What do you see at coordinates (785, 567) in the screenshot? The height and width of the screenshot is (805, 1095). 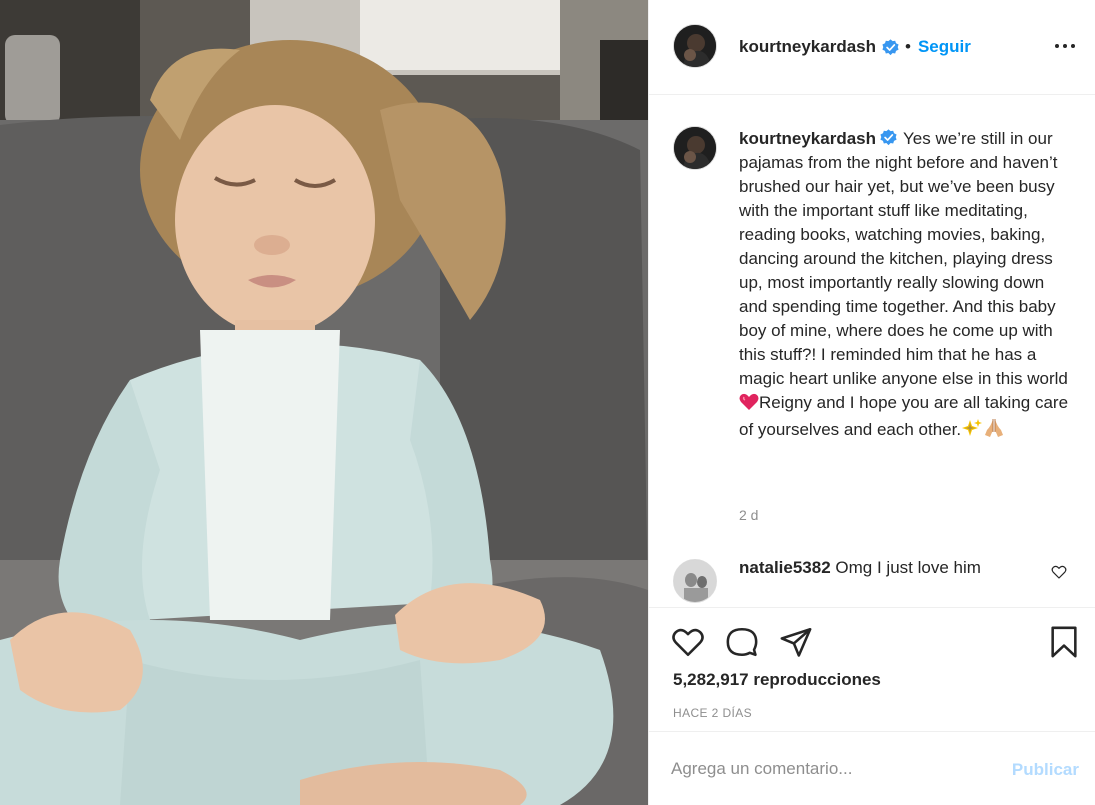 I see `commenter-username: natalie5382` at bounding box center [785, 567].